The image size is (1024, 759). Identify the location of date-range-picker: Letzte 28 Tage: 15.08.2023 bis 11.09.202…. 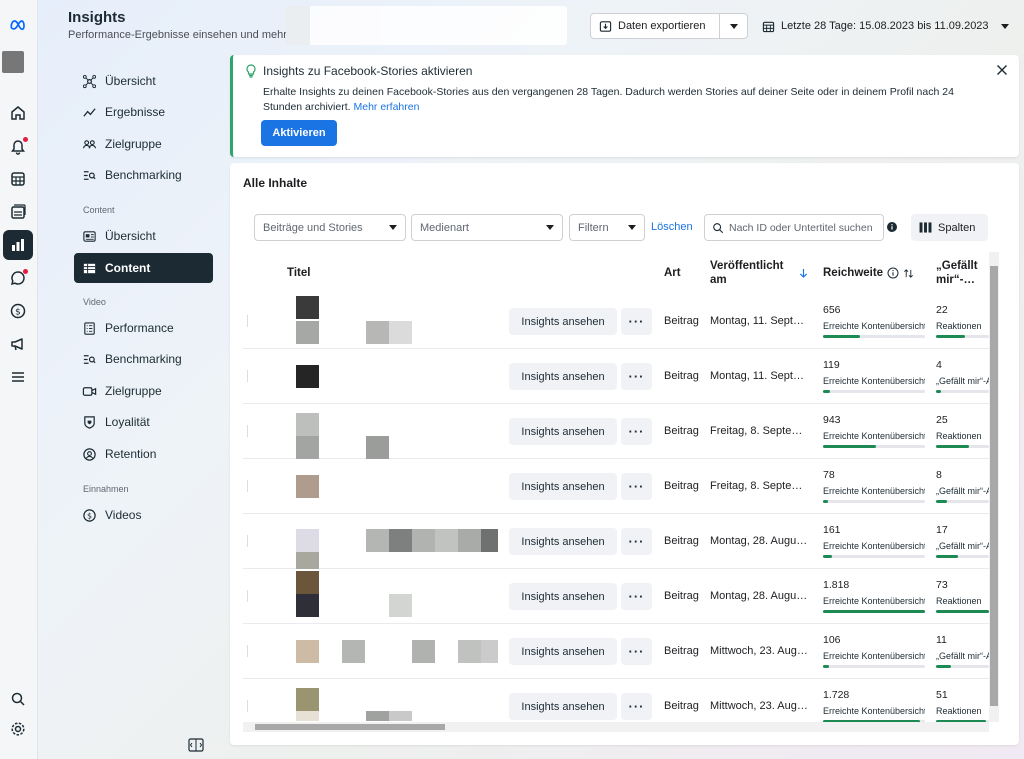
(885, 26).